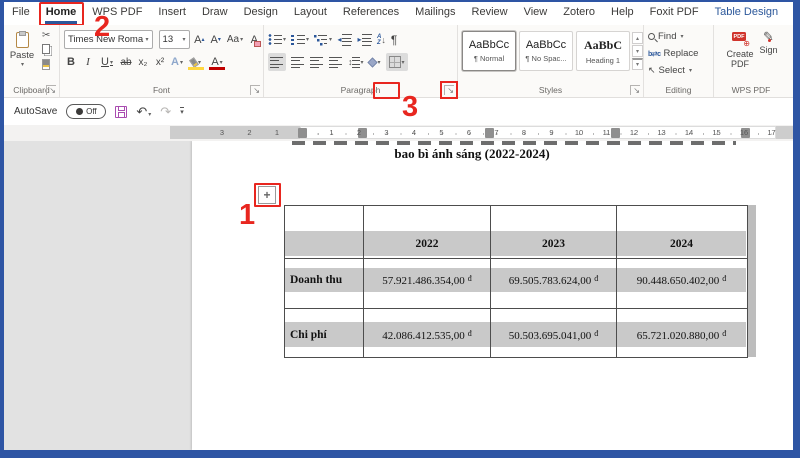 The width and height of the screenshot is (800, 458). I want to click on save-icon, so click(121, 111).